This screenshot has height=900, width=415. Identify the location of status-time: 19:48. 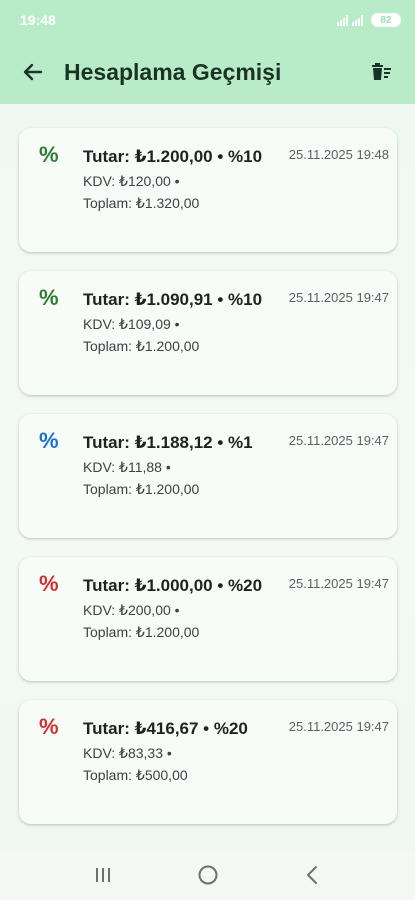
(38, 20).